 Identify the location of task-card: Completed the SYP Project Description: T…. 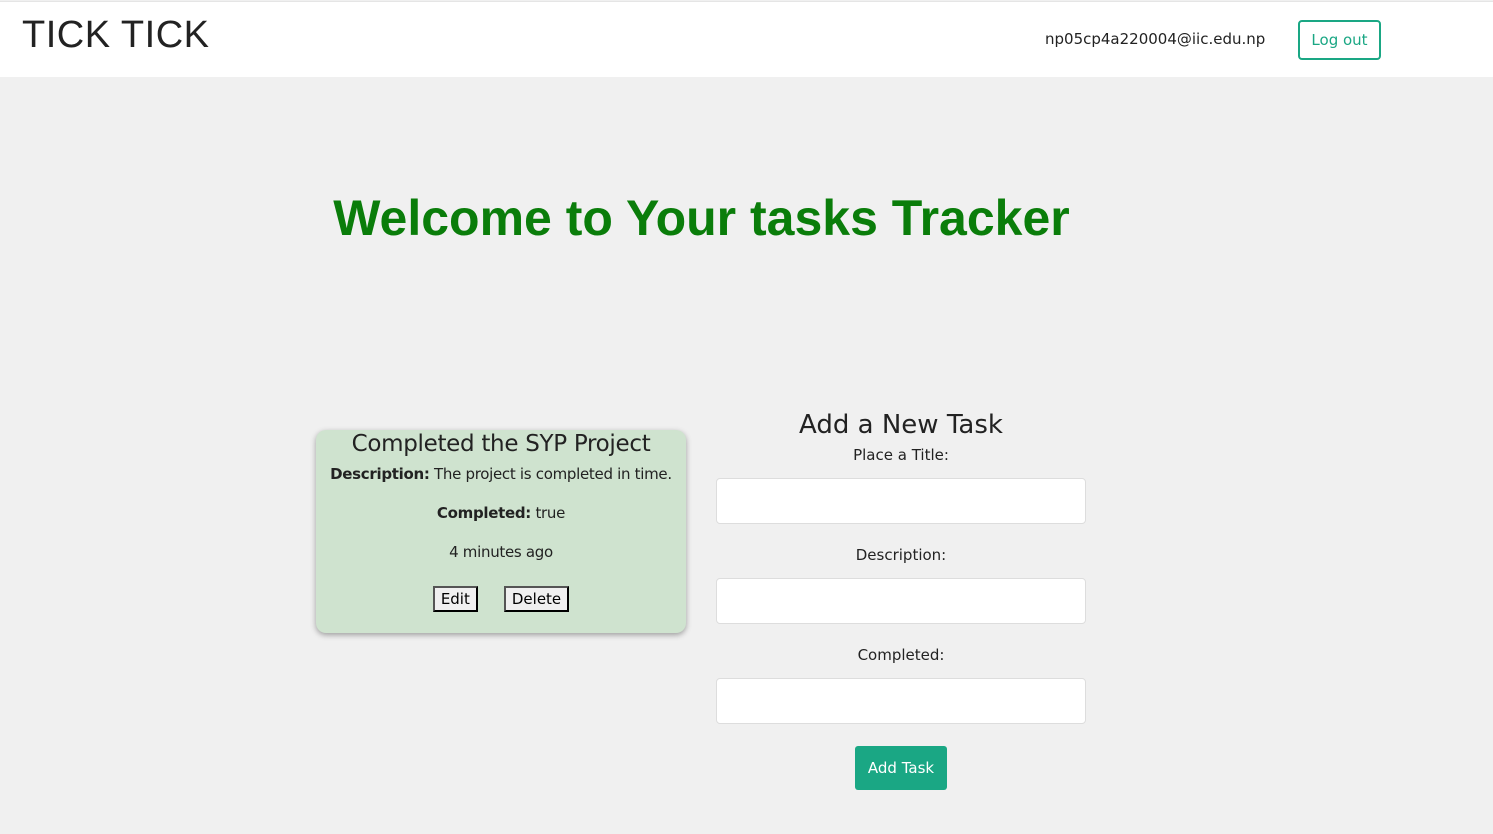
(501, 531).